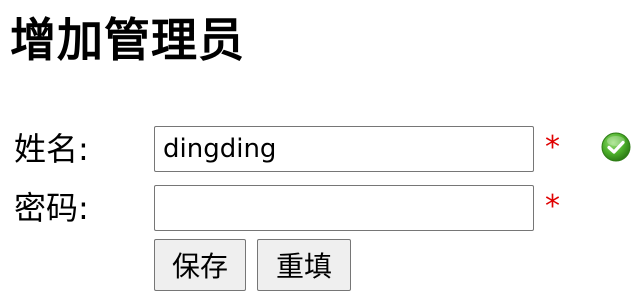 This screenshot has width=642, height=300. I want to click on name-required-mark: *, so click(552, 147).